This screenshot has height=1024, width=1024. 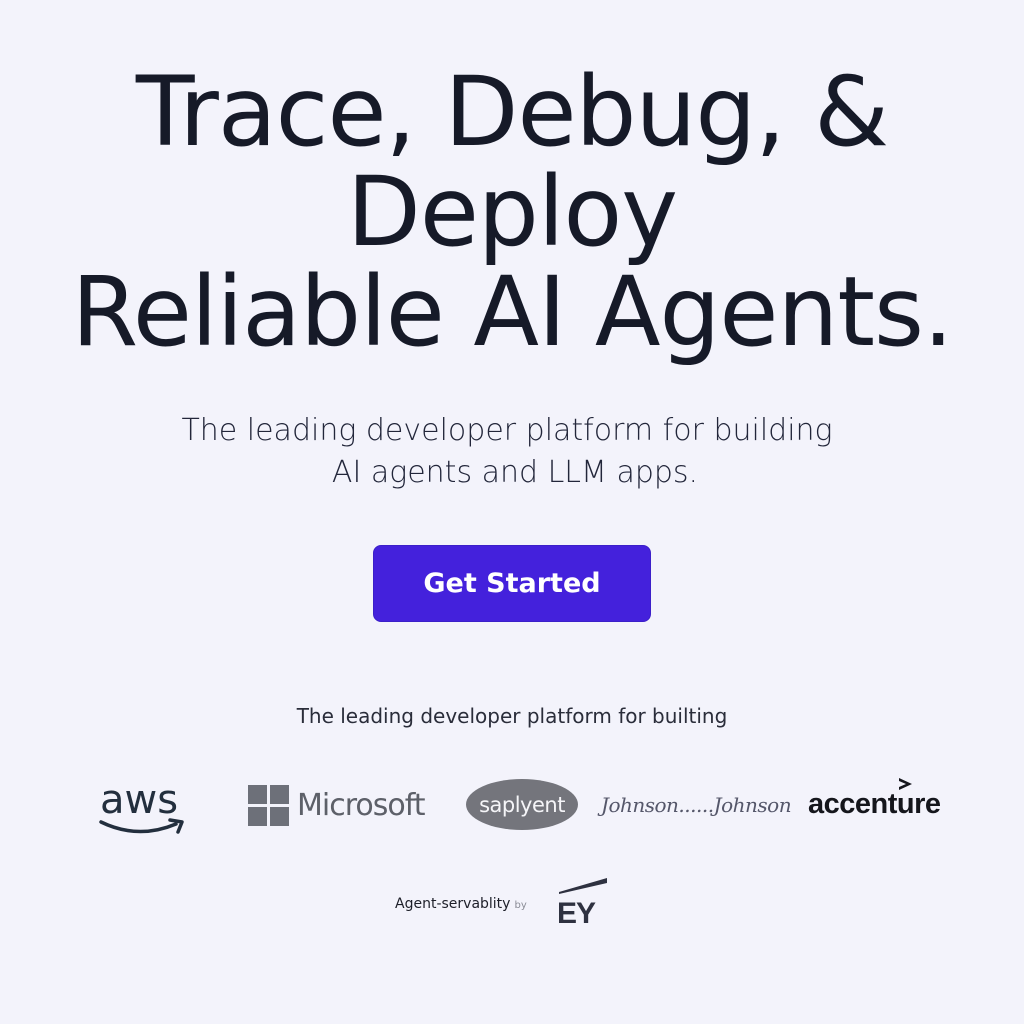 I want to click on johnson-and-johnson-logo: Johnson......Johnson, so click(x=696, y=805).